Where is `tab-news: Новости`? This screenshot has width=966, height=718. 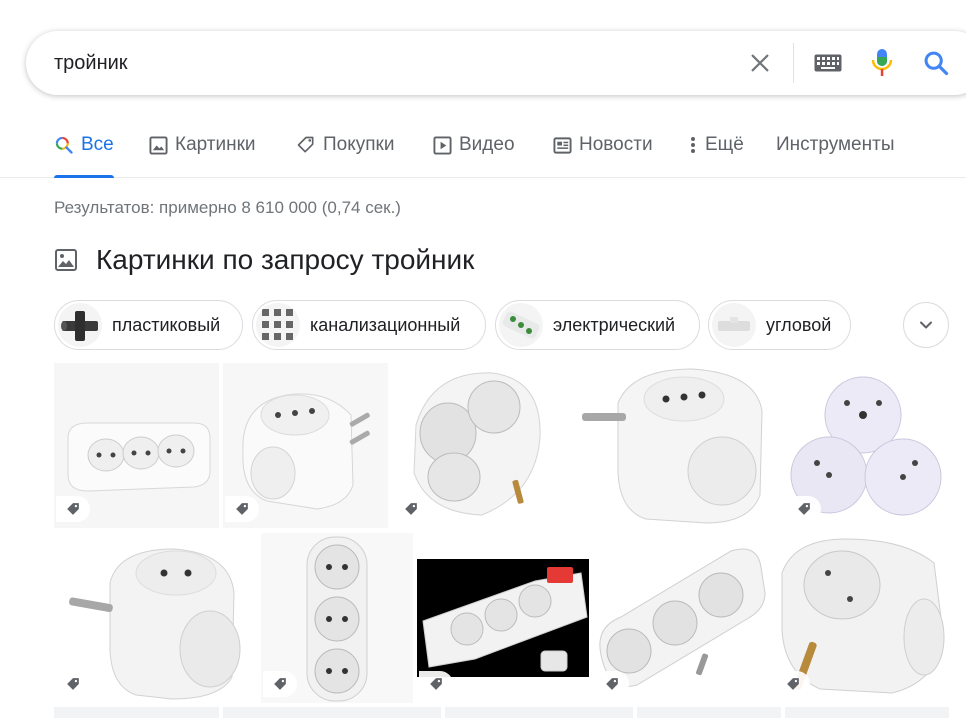 tab-news: Новости is located at coordinates (602, 156).